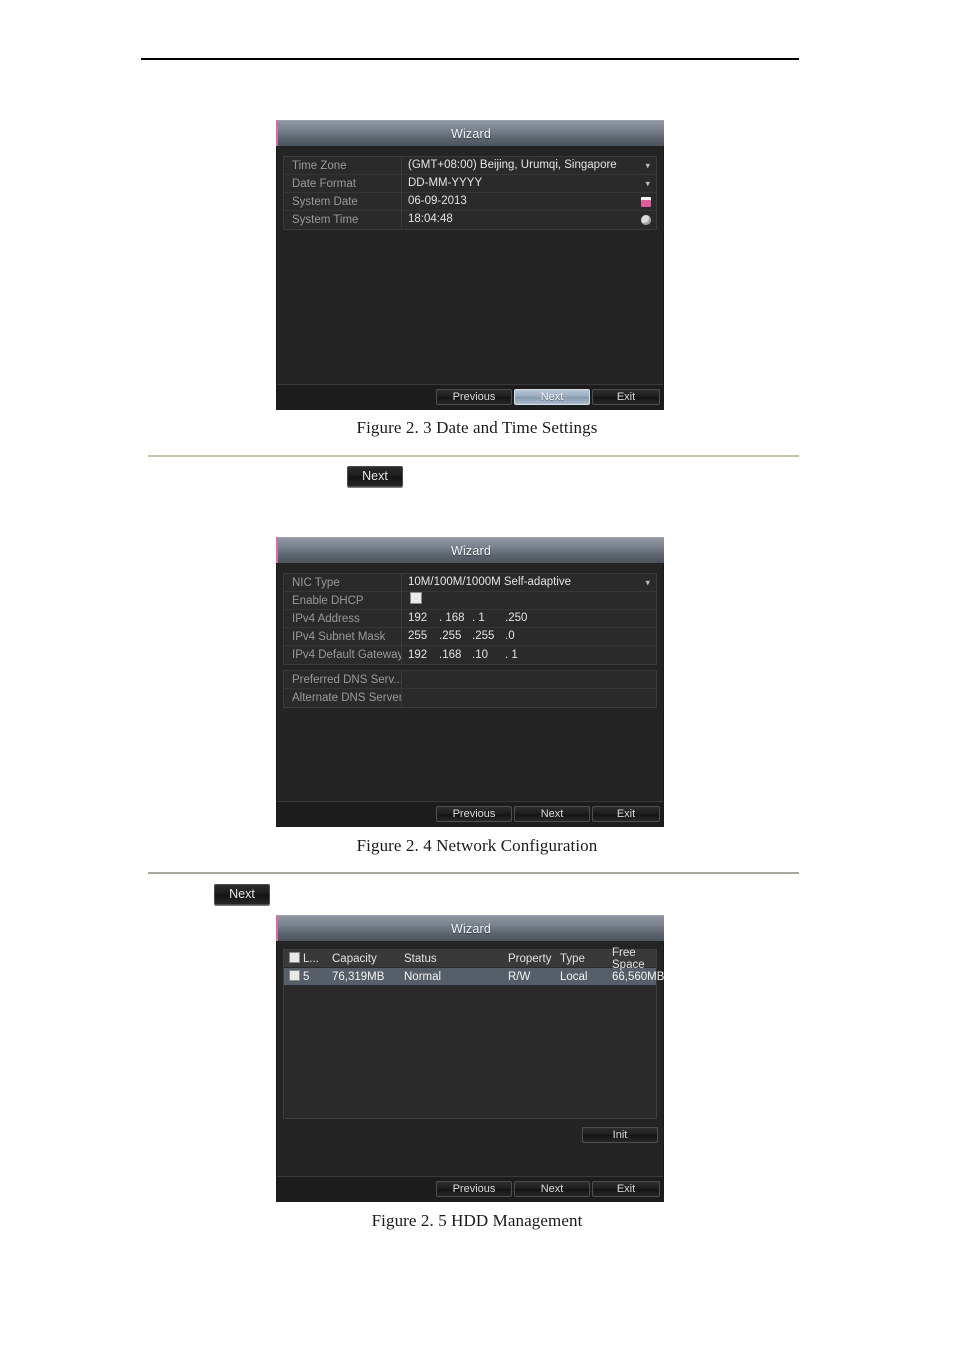  I want to click on wizard-network-titlebar: Wizard, so click(470, 550).